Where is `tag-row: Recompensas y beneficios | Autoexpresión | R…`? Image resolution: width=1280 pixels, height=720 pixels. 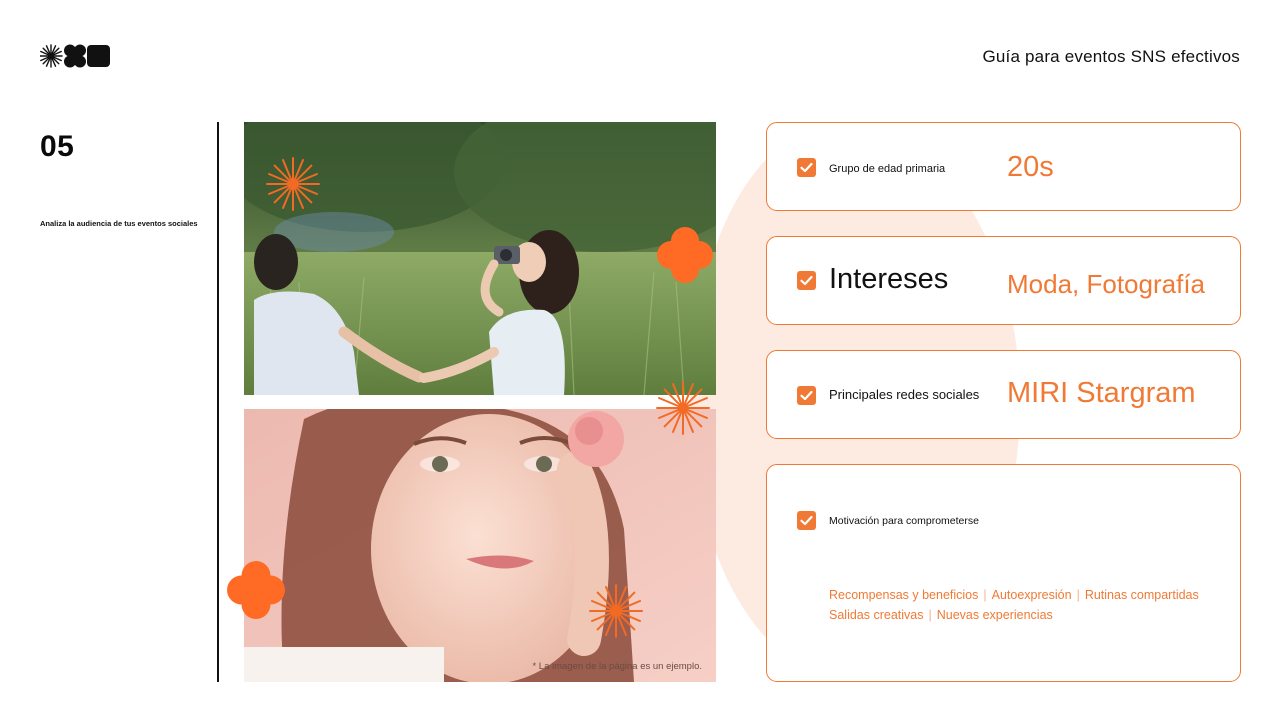 tag-row: Recompensas y beneficios | Autoexpresión | R… is located at coordinates (1029, 595).